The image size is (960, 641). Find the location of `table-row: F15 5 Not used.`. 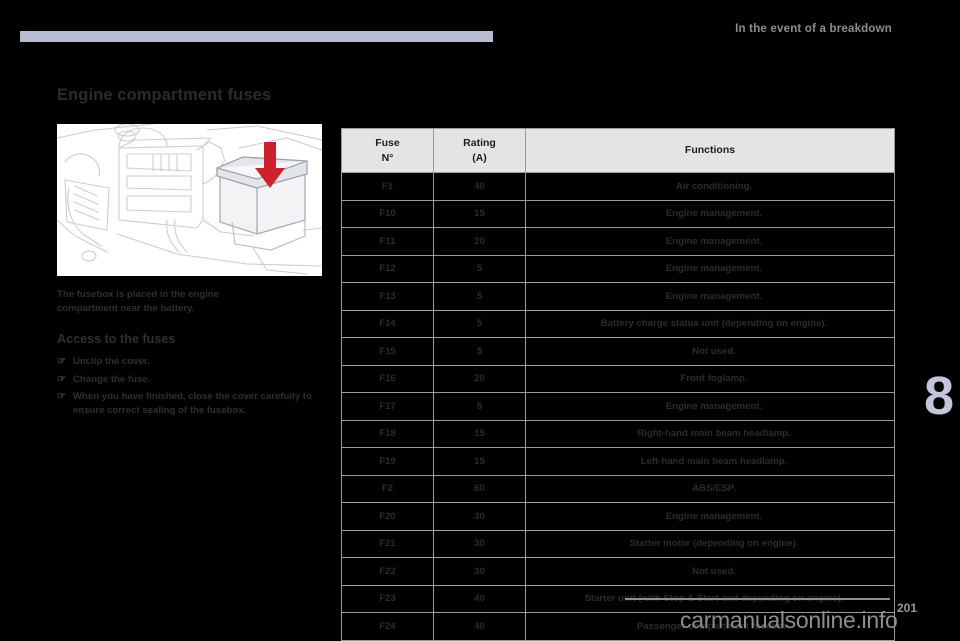

table-row: F15 5 Not used. is located at coordinates (618, 351).